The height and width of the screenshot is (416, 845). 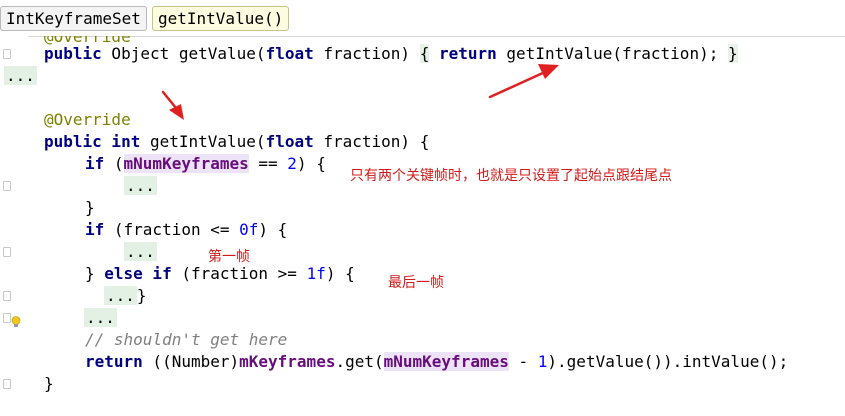 I want to click on code-text: ).getValue()).intValue();, so click(x=668, y=361).